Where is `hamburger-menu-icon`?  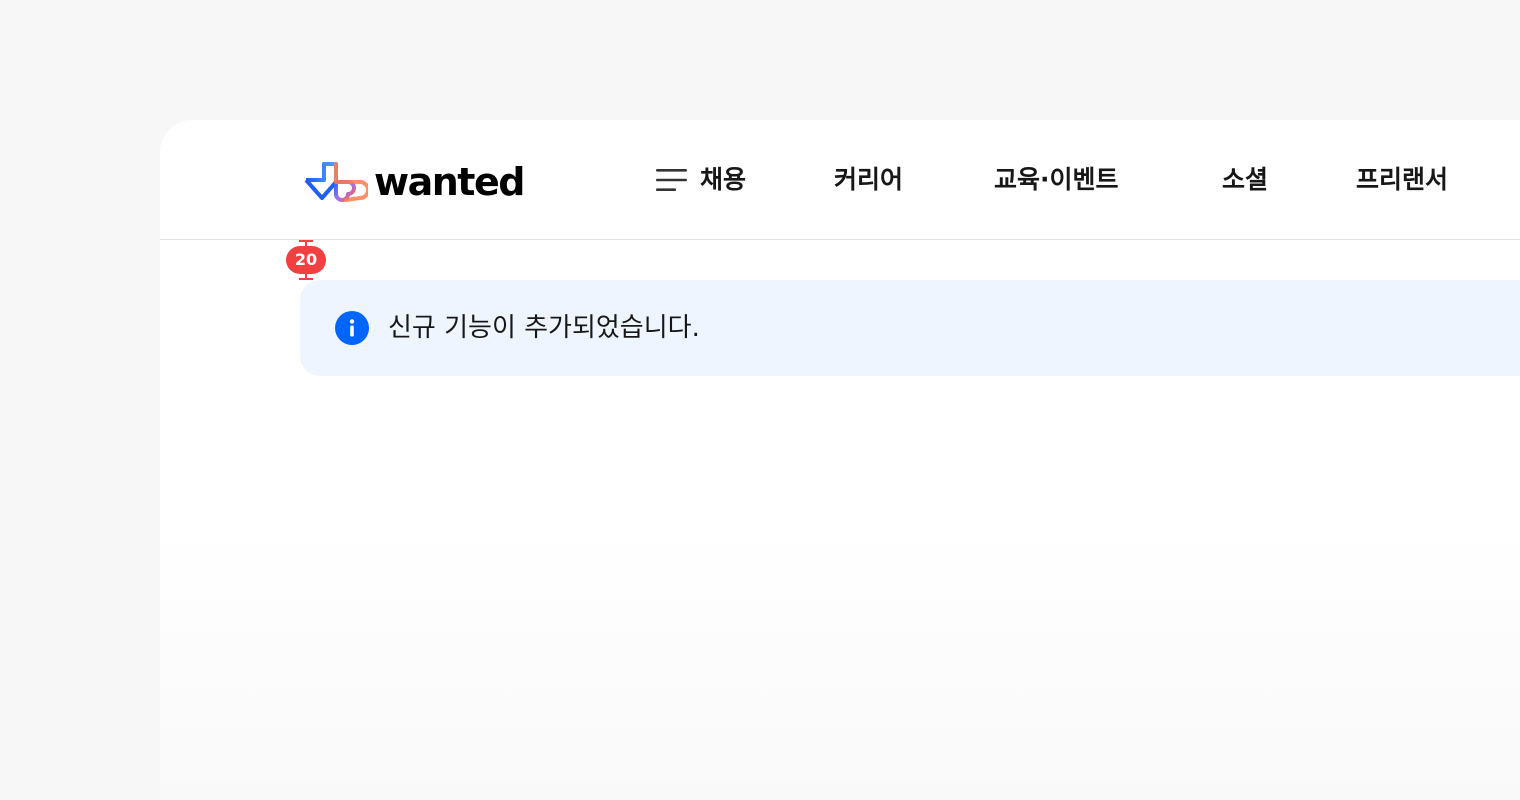
hamburger-menu-icon is located at coordinates (672, 180).